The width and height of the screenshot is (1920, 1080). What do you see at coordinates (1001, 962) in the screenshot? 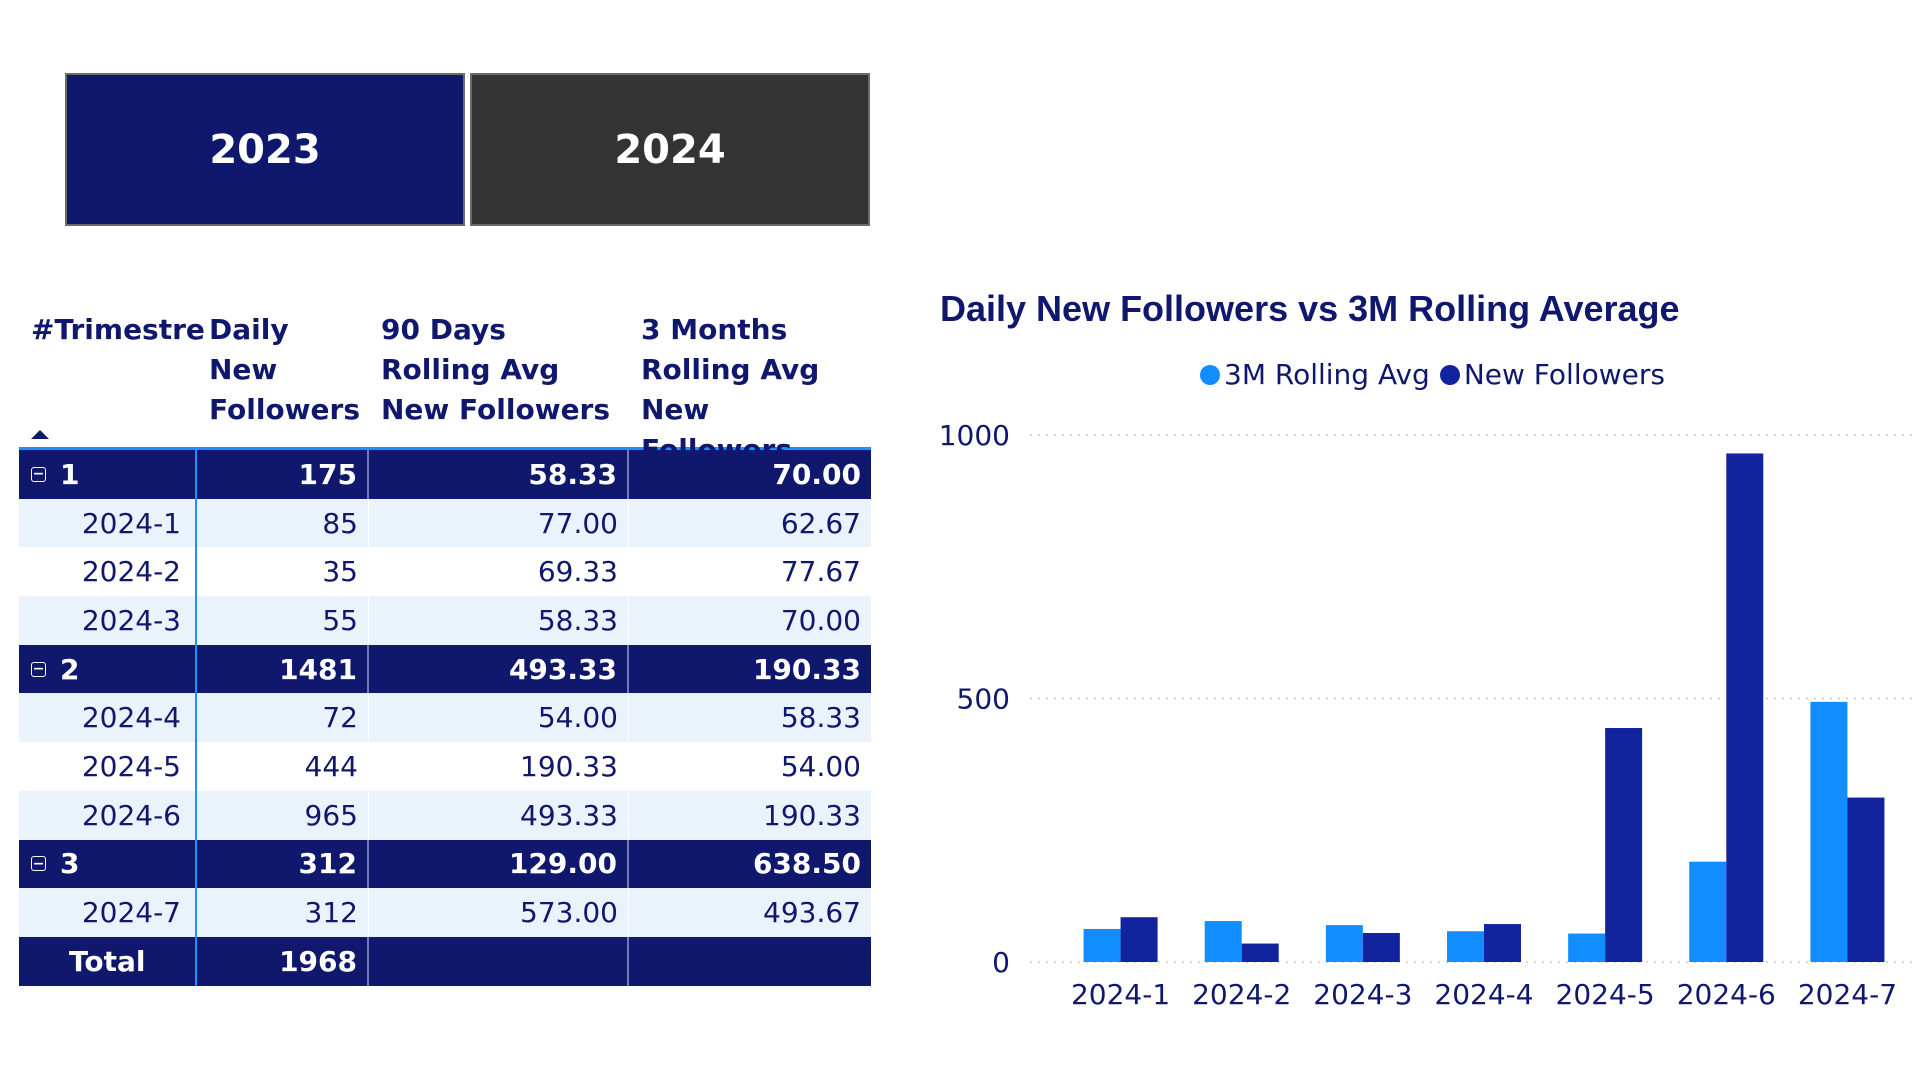
I see `y-tick-label: 0` at bounding box center [1001, 962].